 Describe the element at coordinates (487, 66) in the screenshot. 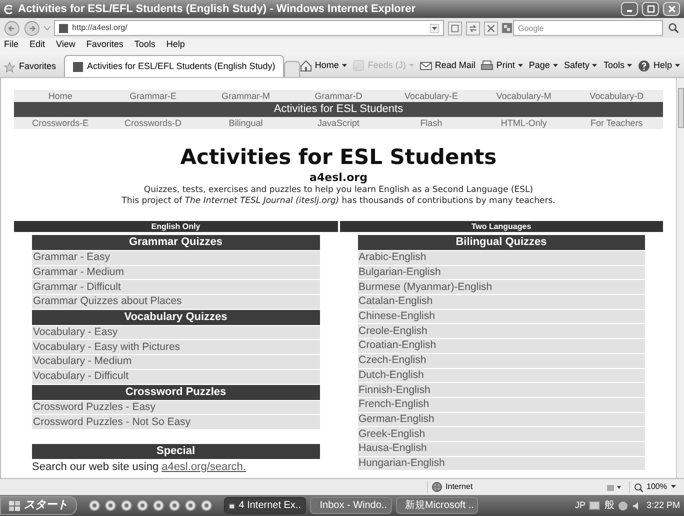

I see `printer-icon` at that location.